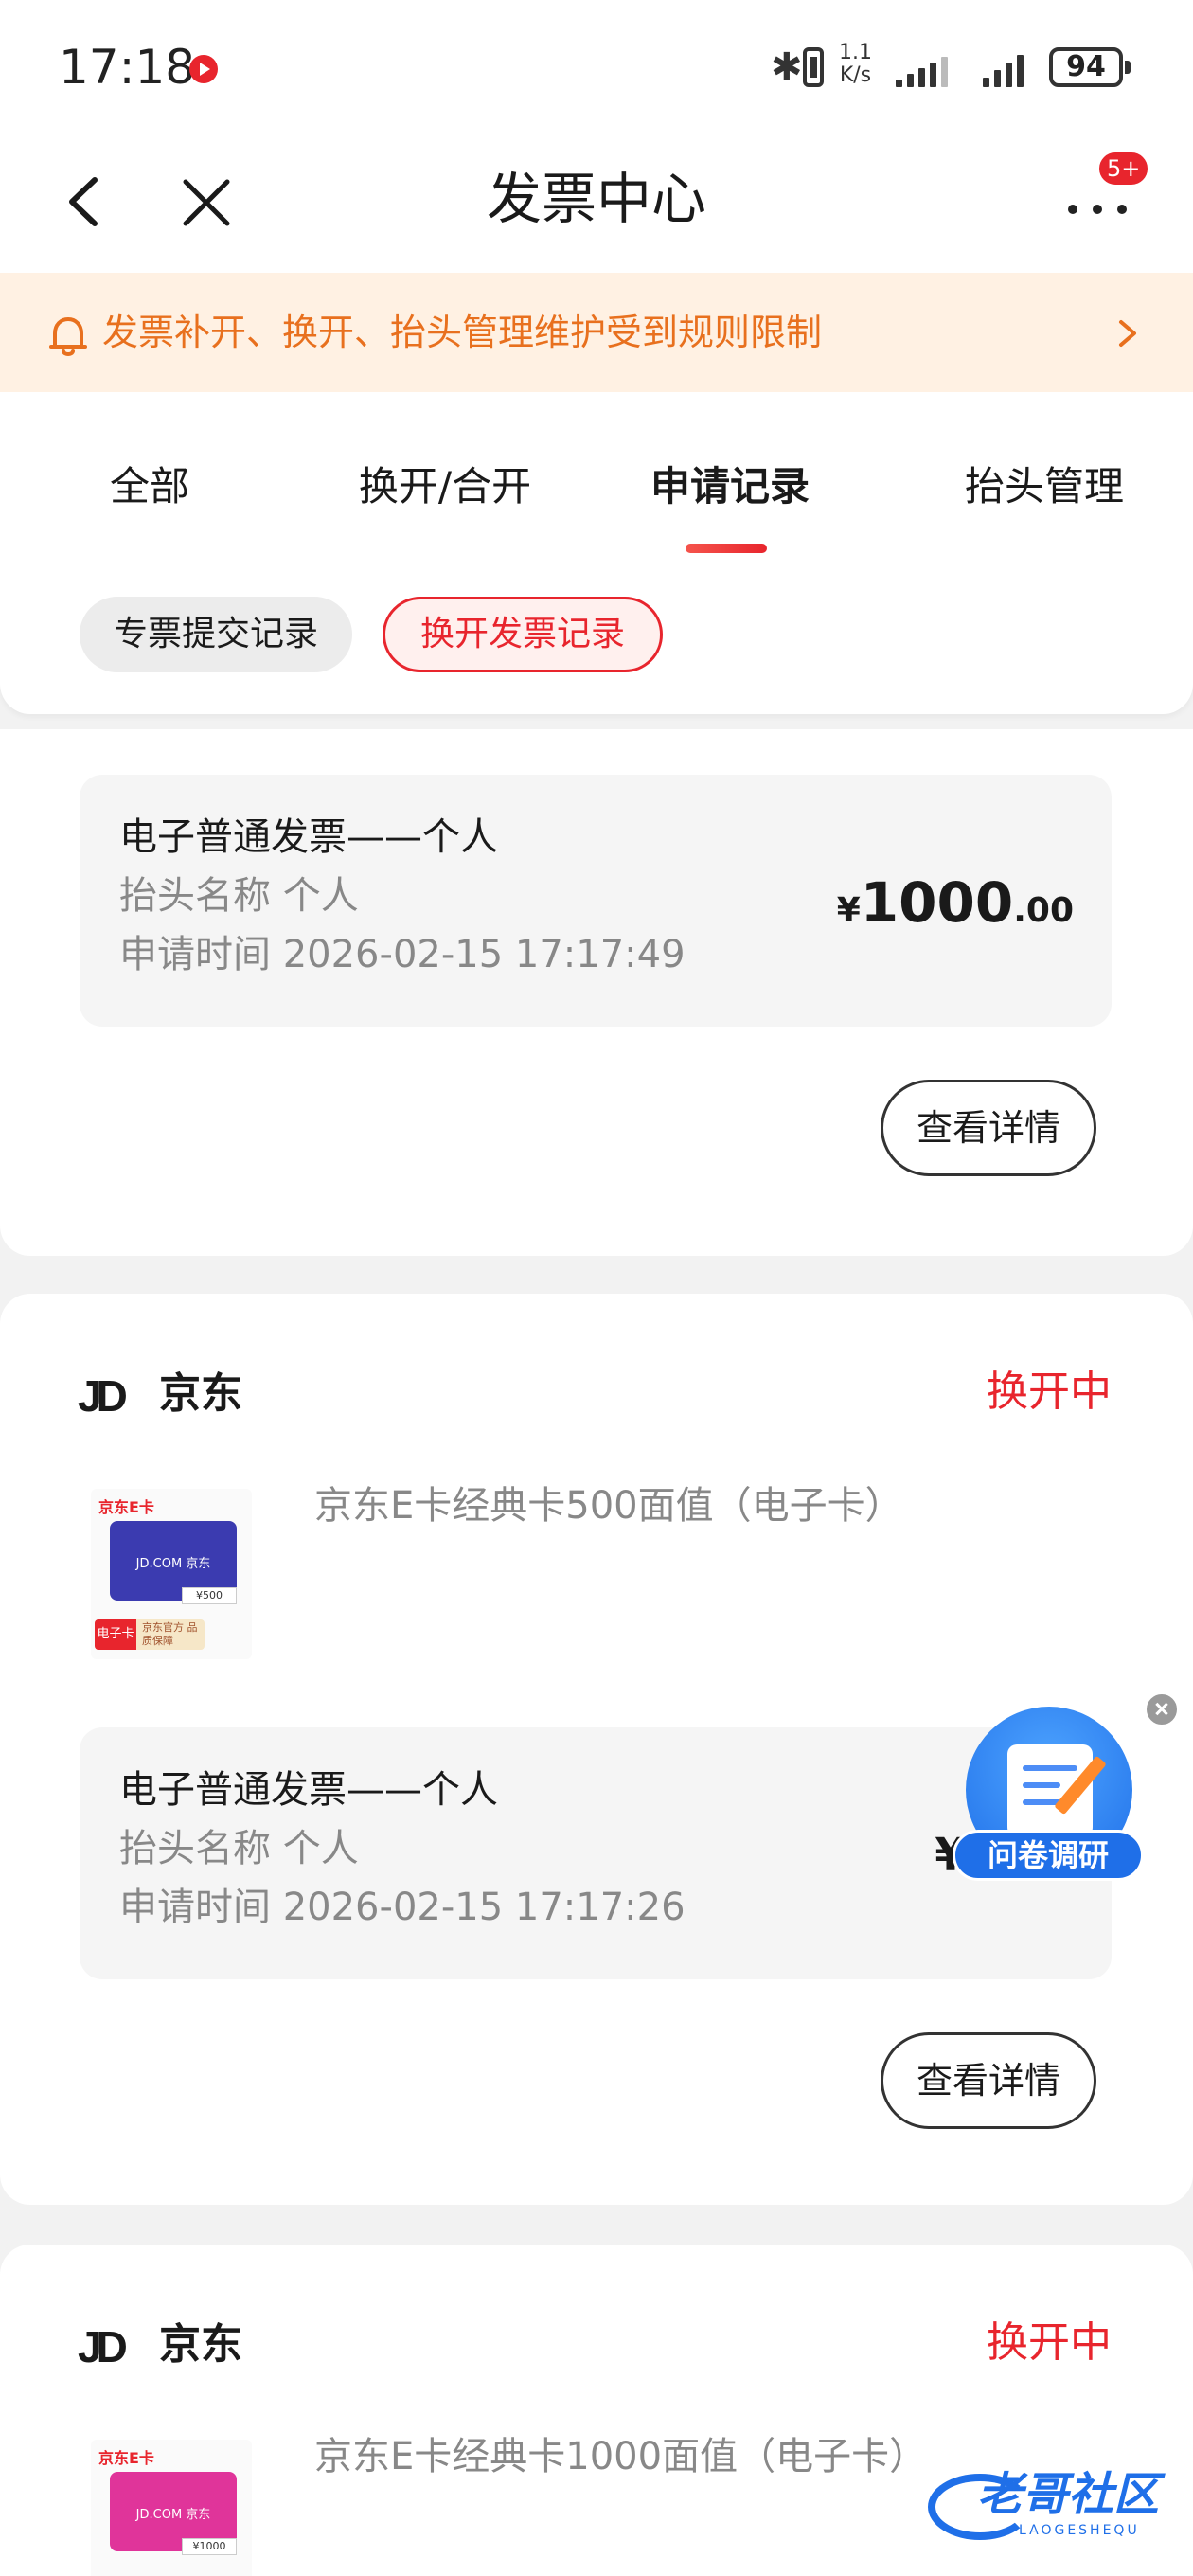  What do you see at coordinates (1048, 1855) in the screenshot?
I see `survey-label: 问卷调研` at bounding box center [1048, 1855].